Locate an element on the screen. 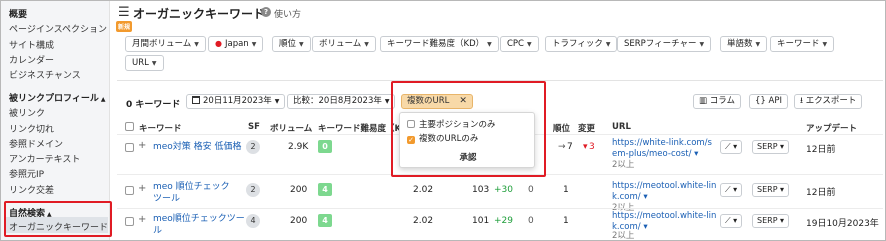 This screenshot has width=886, height=241. sidebar-item-business-chance: ビジネスチャンス is located at coordinates (45, 74).